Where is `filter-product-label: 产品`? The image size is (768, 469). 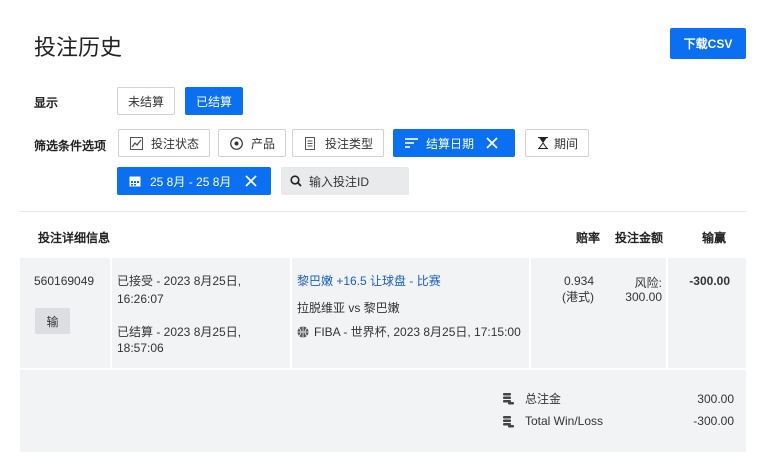
filter-product-label: 产品 is located at coordinates (263, 143).